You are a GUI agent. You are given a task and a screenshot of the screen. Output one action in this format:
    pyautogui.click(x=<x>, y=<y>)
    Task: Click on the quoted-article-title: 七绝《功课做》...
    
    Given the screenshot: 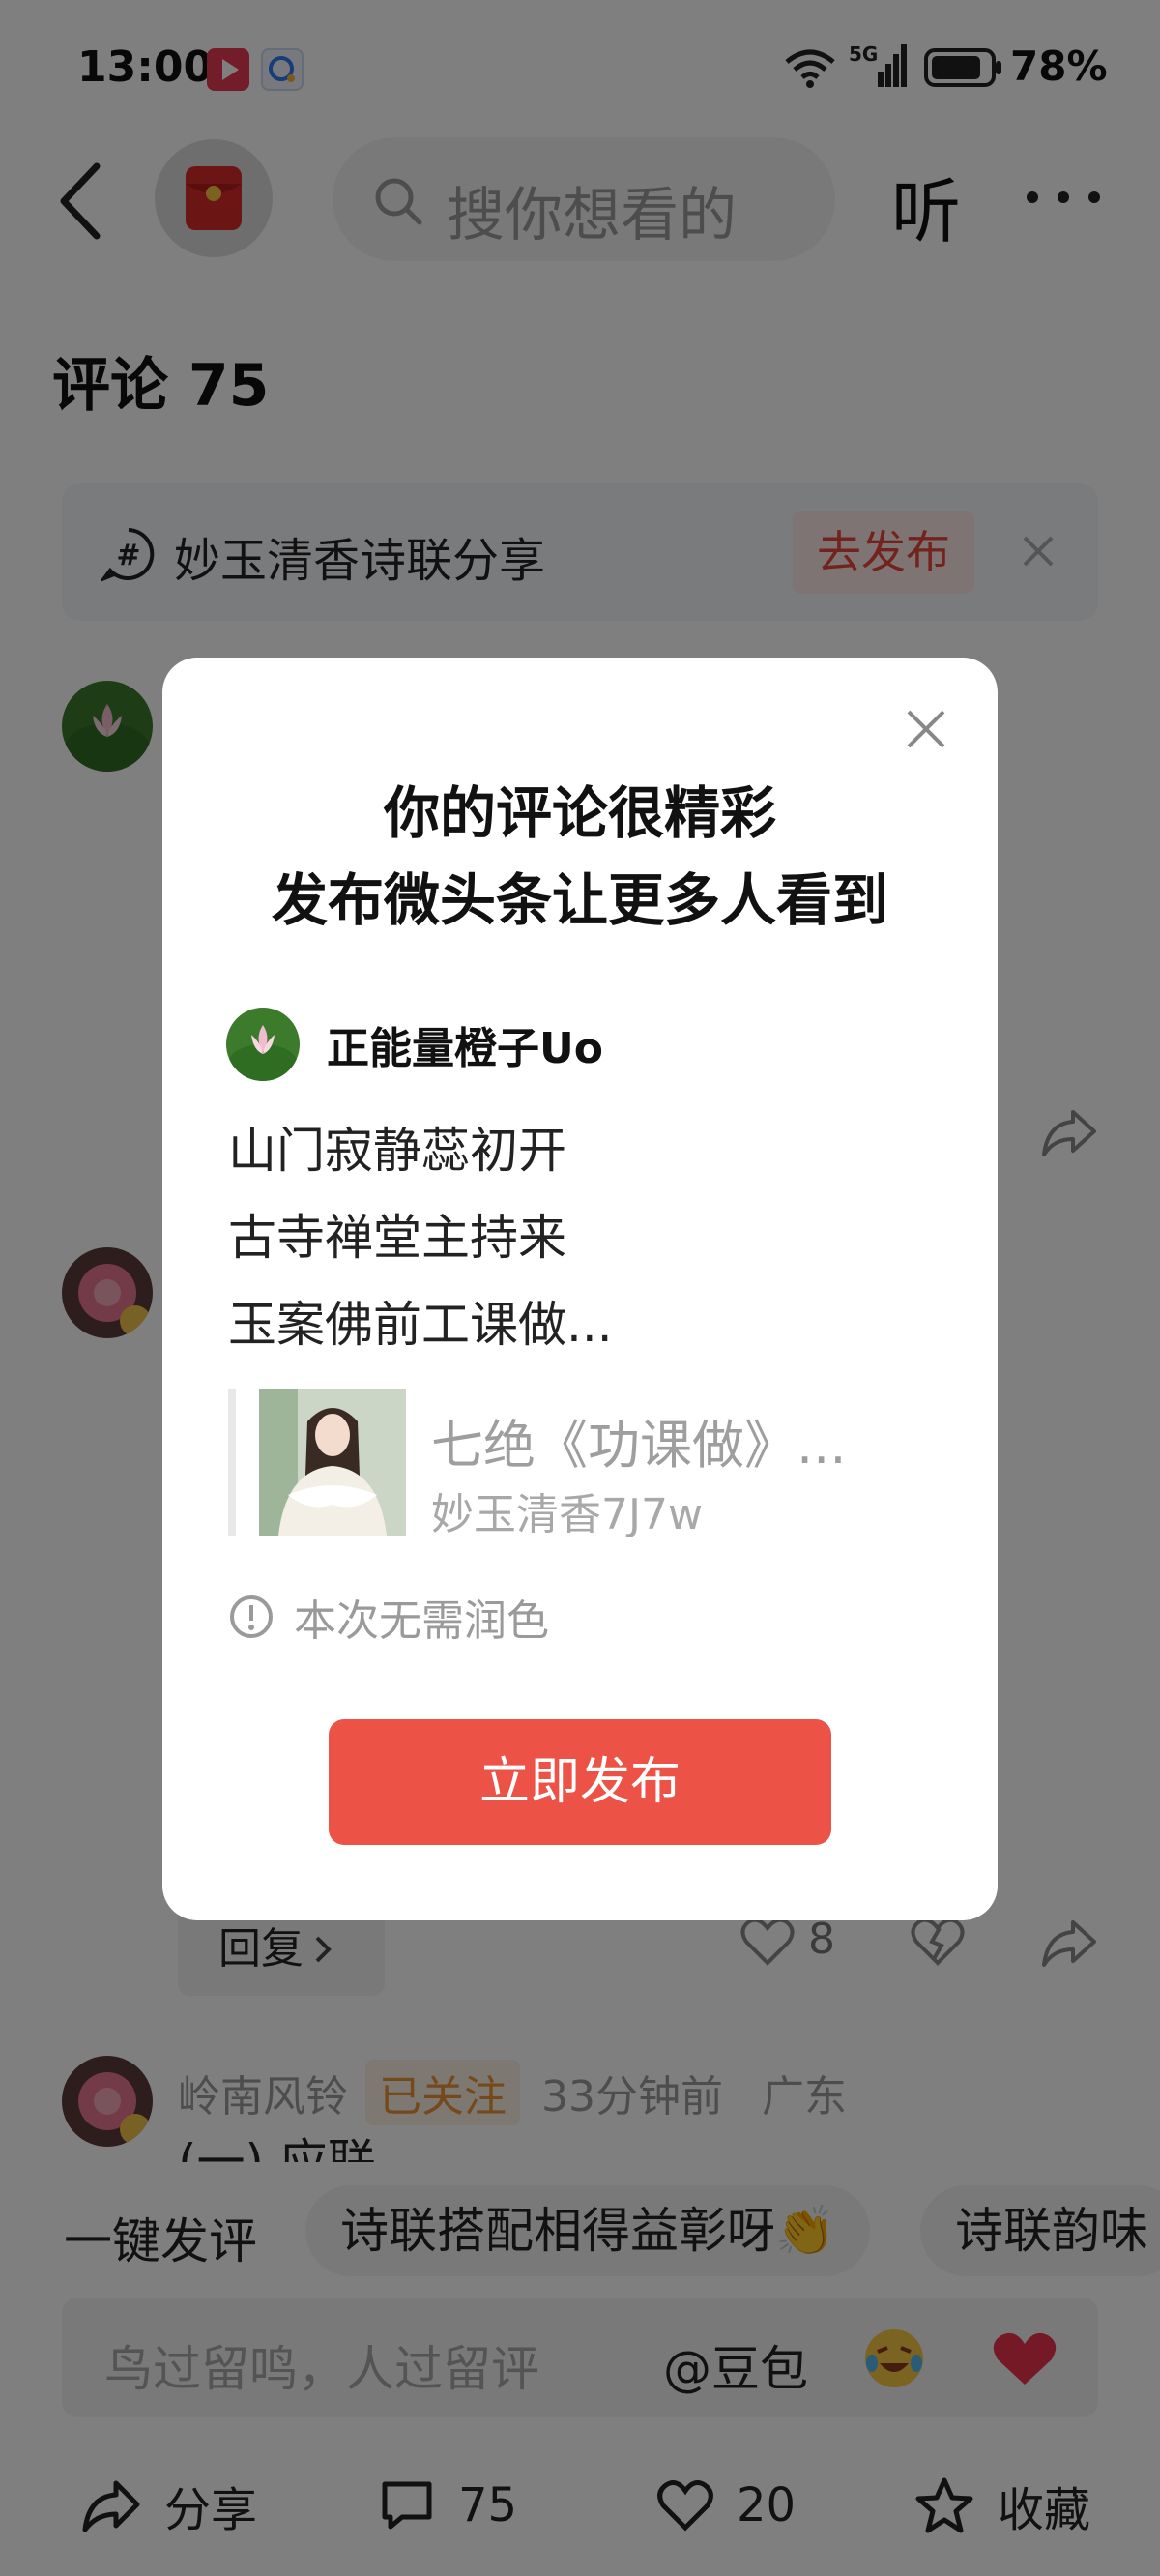 What is the action you would take?
    pyautogui.click(x=639, y=1445)
    